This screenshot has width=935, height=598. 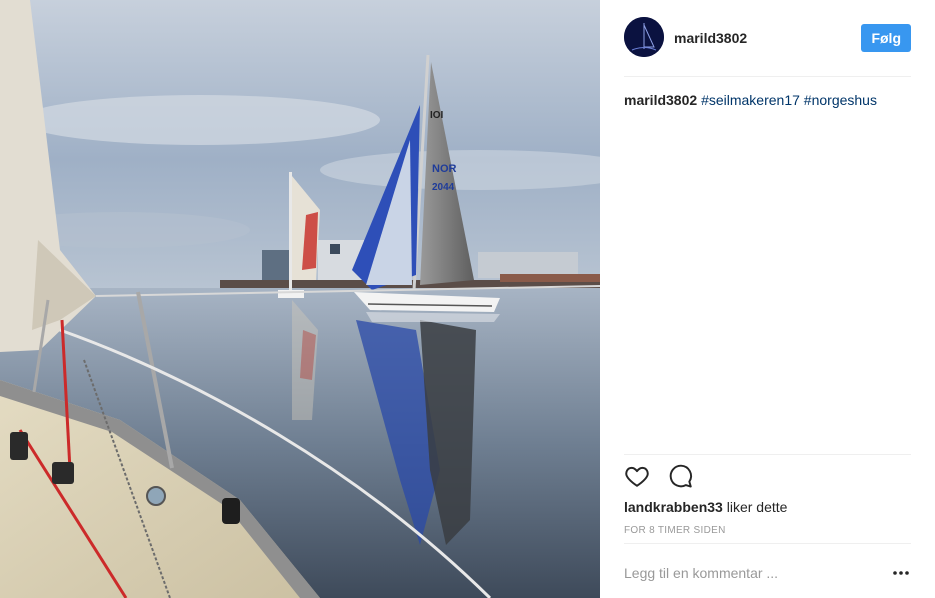 I want to click on hashtag-link: #seilmakeren17, so click(x=750, y=100).